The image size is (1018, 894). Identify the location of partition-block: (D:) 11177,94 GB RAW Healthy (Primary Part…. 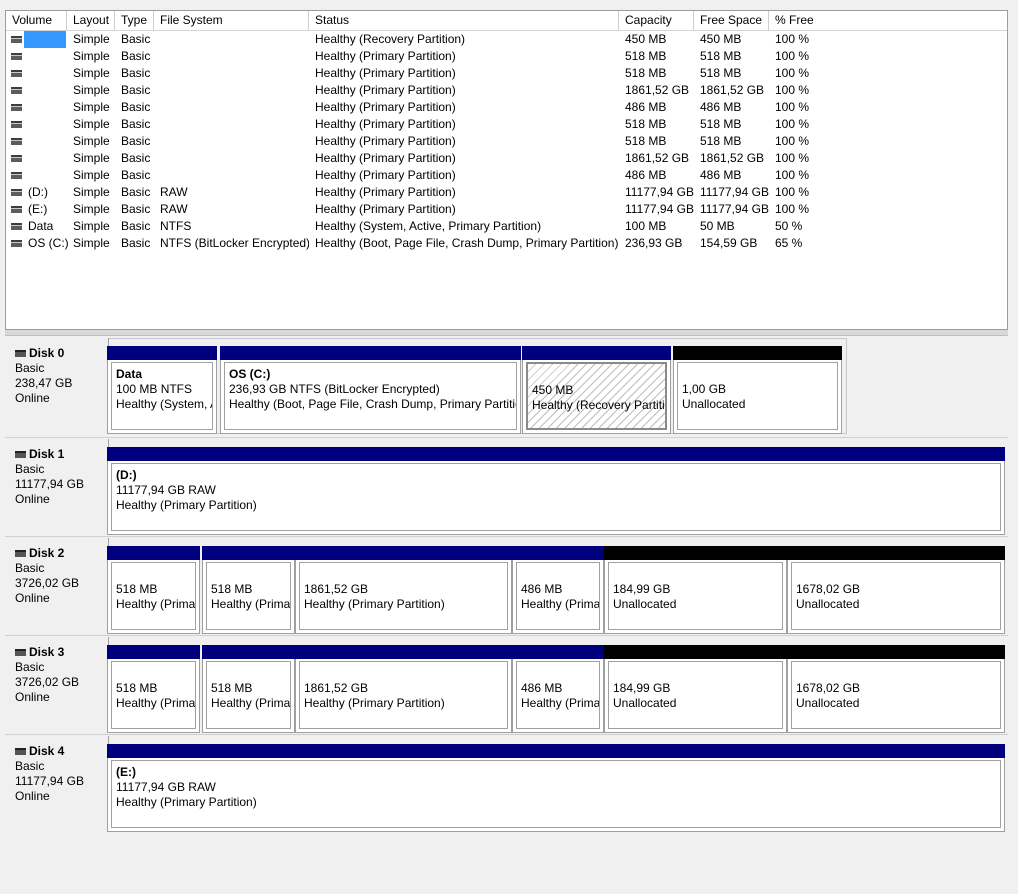
(556, 491).